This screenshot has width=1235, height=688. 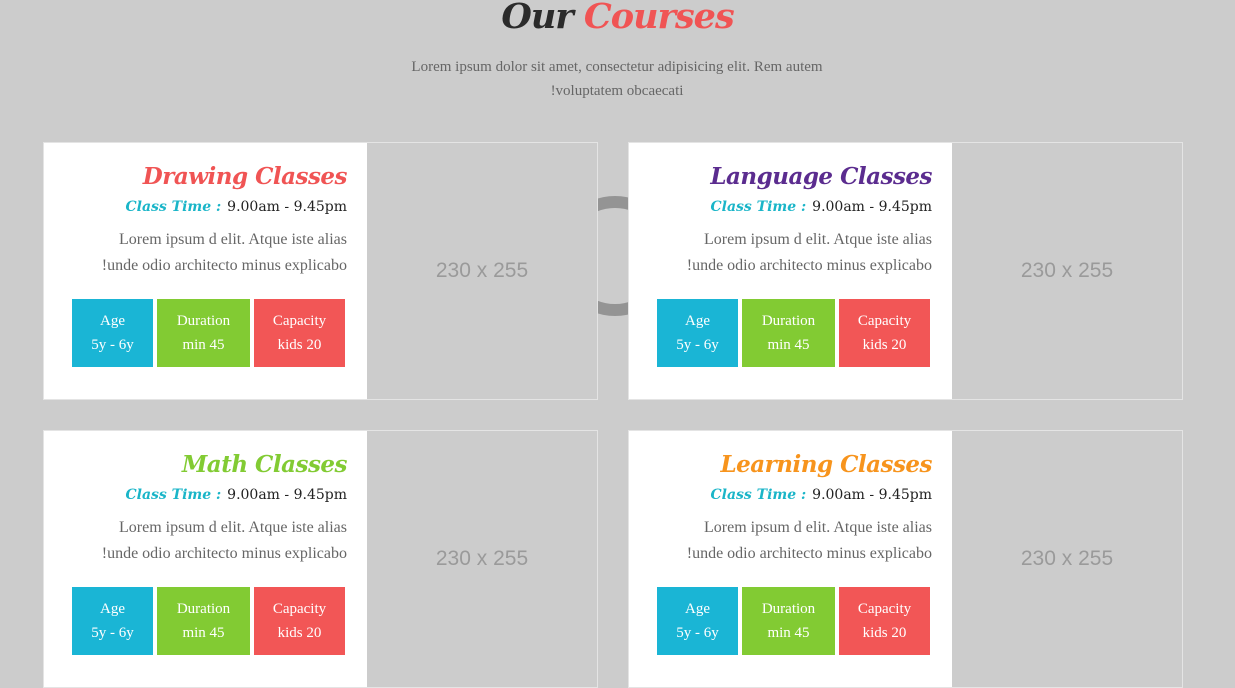 I want to click on title-word-our: Our, so click(x=537, y=18).